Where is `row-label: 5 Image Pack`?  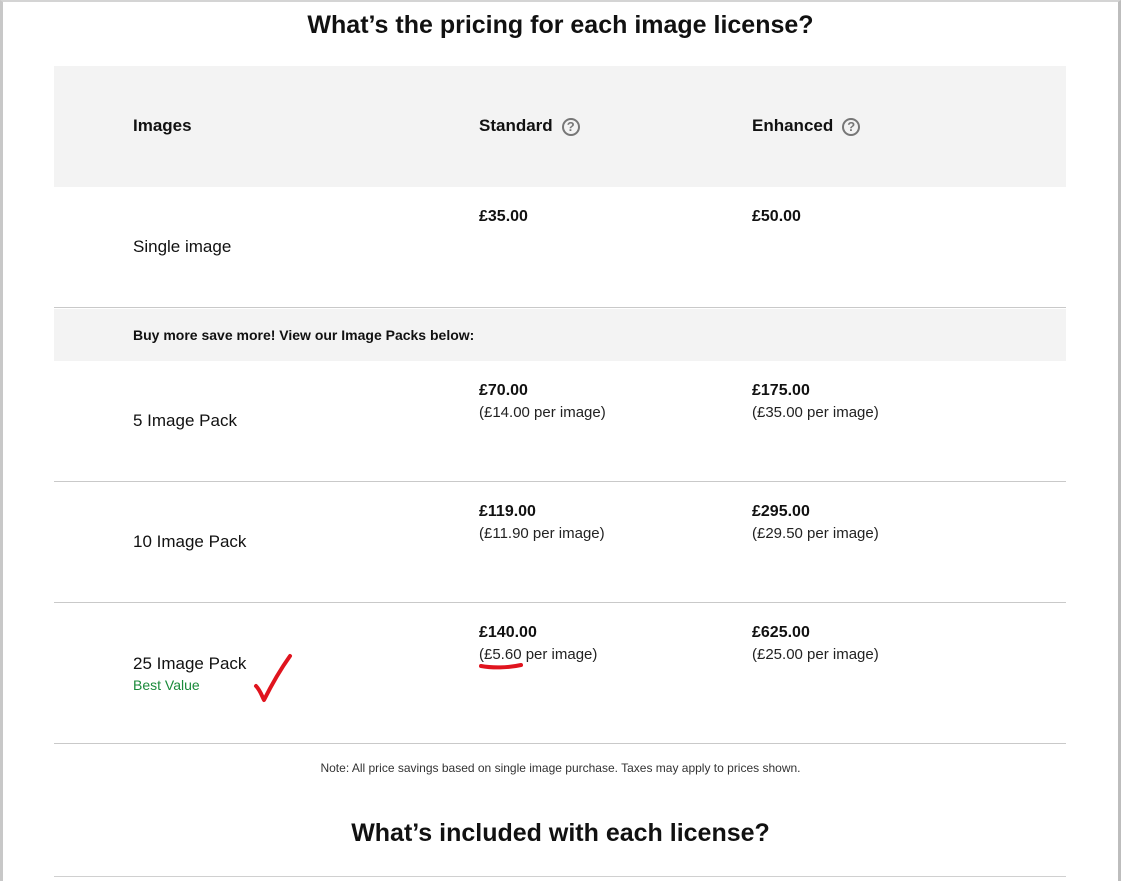
row-label: 5 Image Pack is located at coordinates (185, 420).